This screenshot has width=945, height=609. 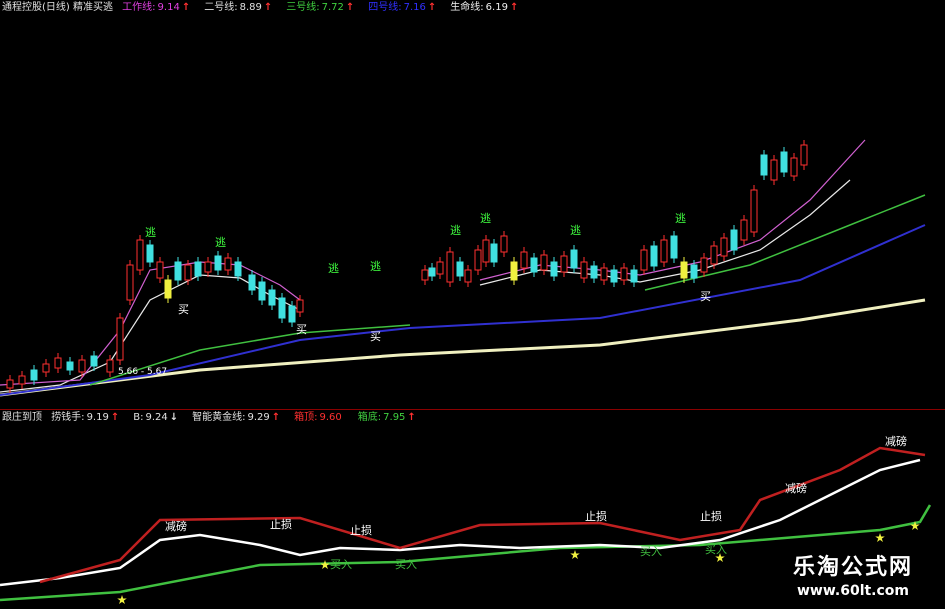 I want to click on watermark: 乐淘公式网 www.60lt.com, so click(x=853, y=575).